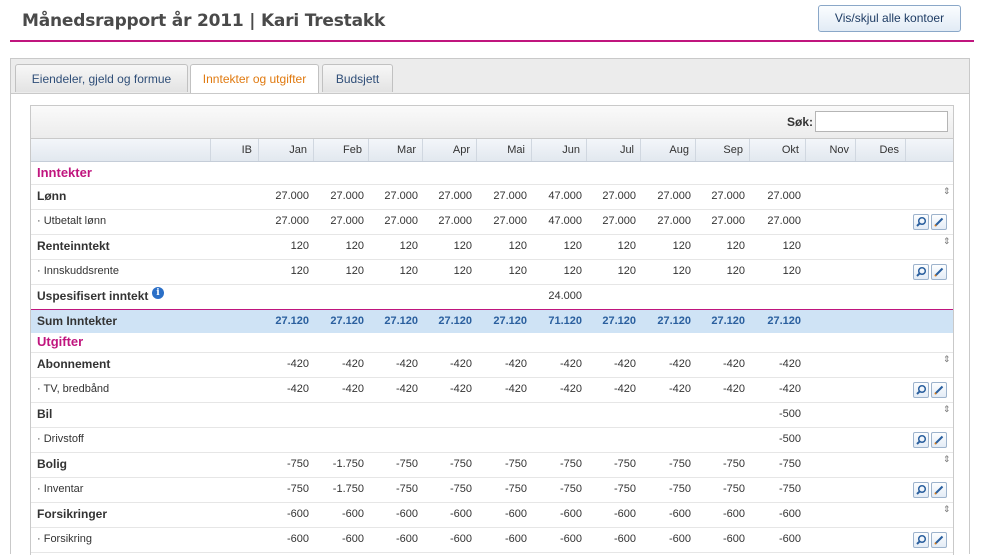  What do you see at coordinates (681, 246) in the screenshot?
I see `cell-aug: 120` at bounding box center [681, 246].